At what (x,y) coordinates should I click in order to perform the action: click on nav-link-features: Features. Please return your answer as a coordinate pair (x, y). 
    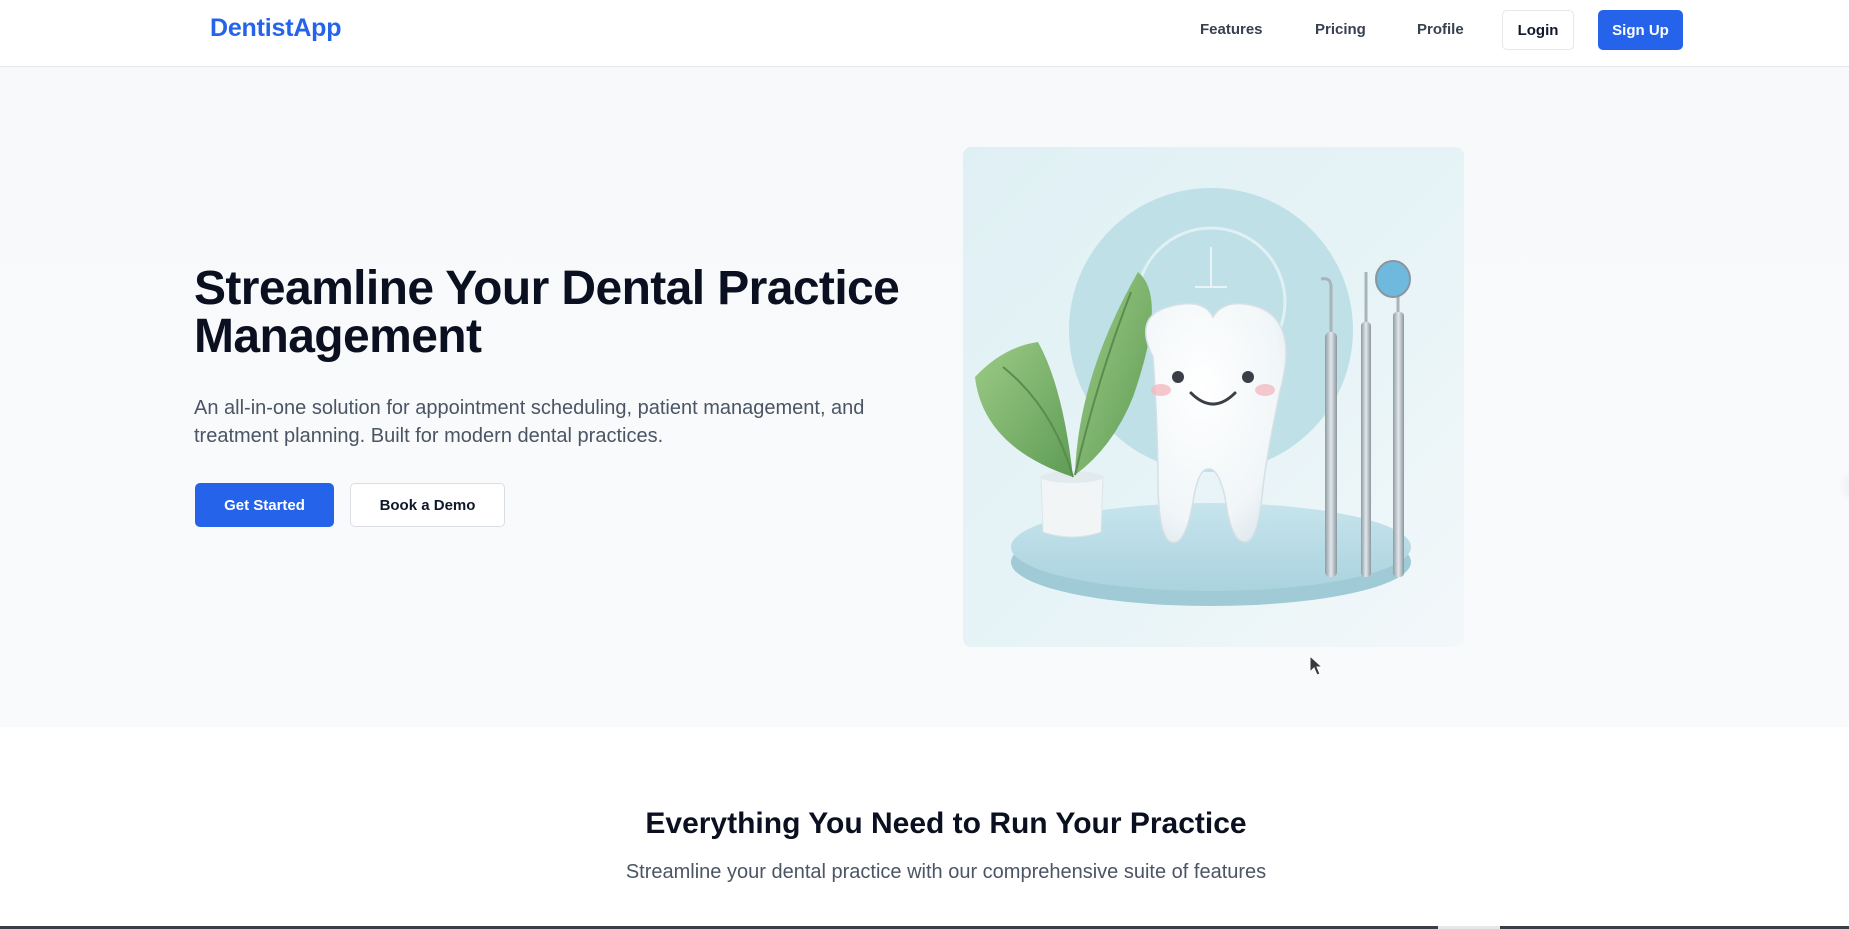
    Looking at the image, I should click on (1231, 29).